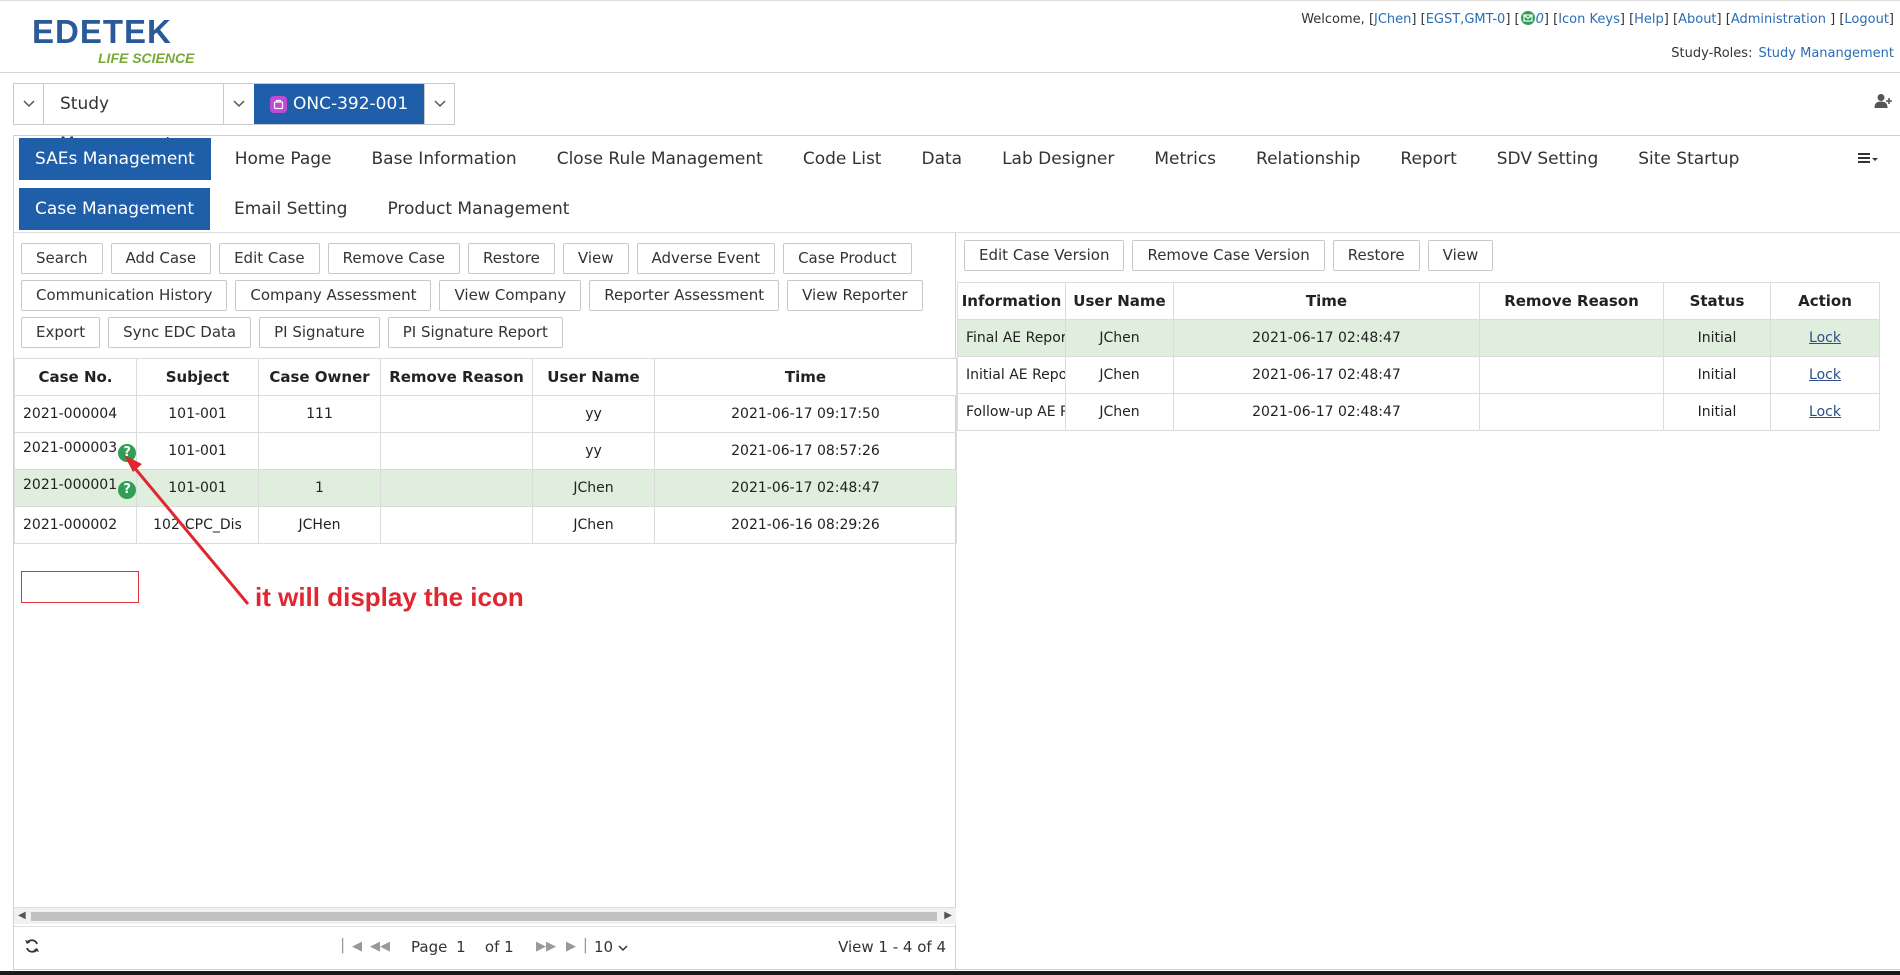  What do you see at coordinates (319, 332) in the screenshot?
I see `pi-signature-button: PI Signature` at bounding box center [319, 332].